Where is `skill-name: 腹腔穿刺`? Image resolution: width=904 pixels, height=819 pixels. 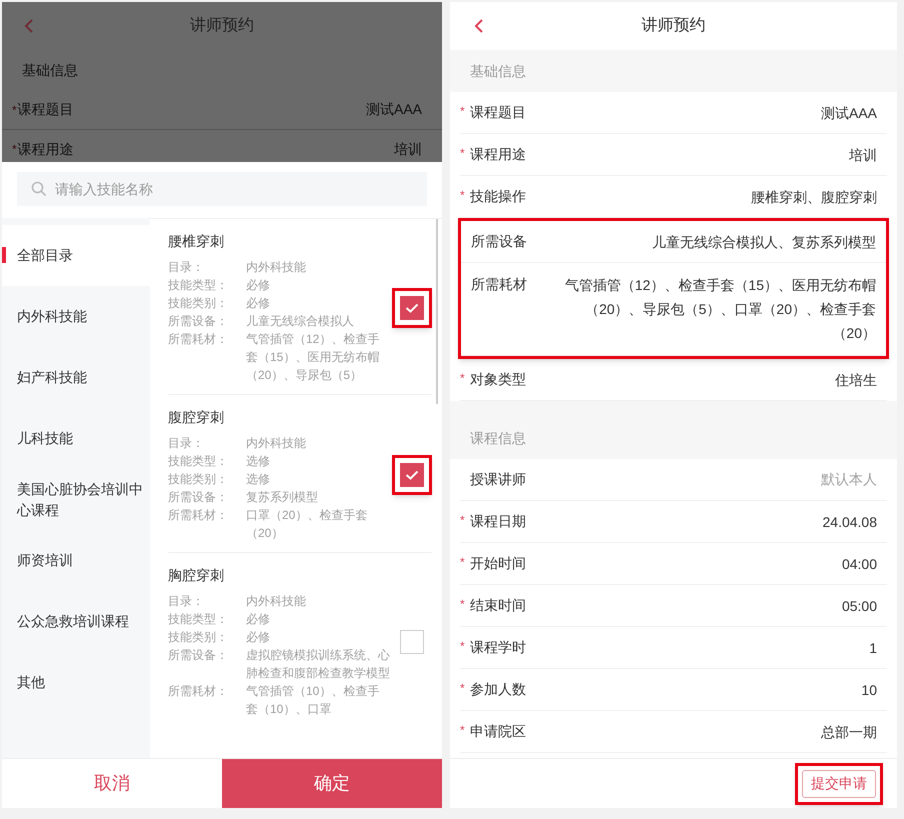 skill-name: 腹腔穿刺 is located at coordinates (196, 417).